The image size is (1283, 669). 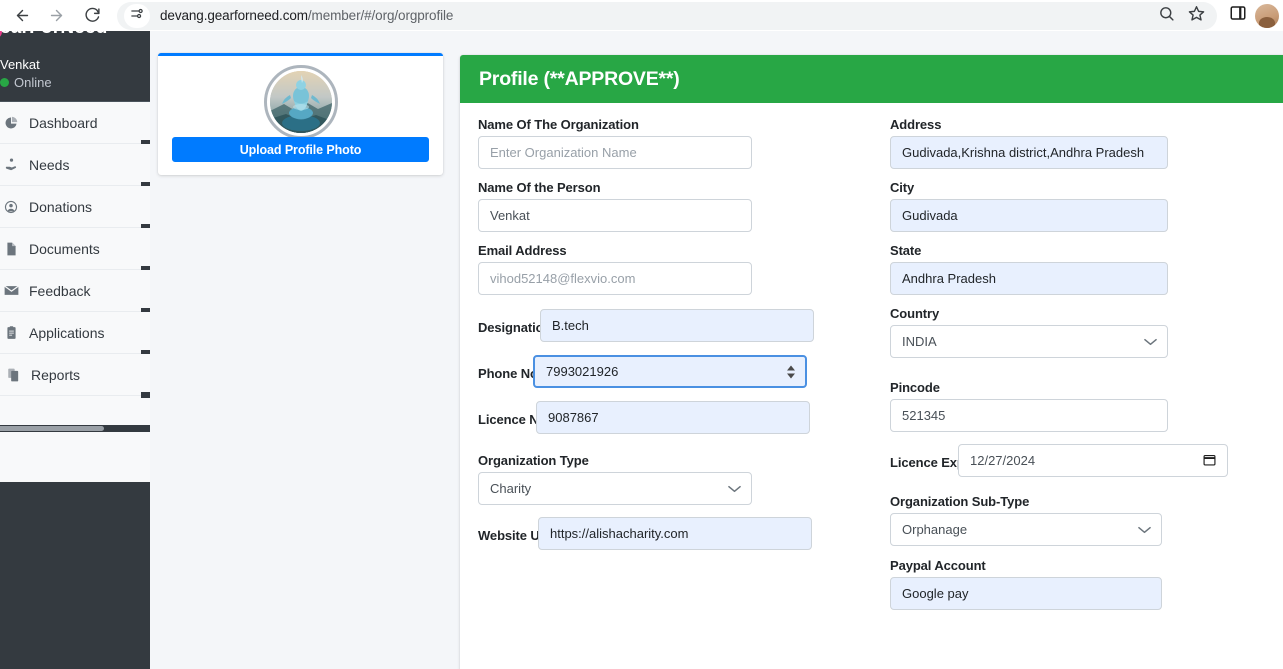 I want to click on sidebar-user-name: Venkat, so click(x=20, y=64).